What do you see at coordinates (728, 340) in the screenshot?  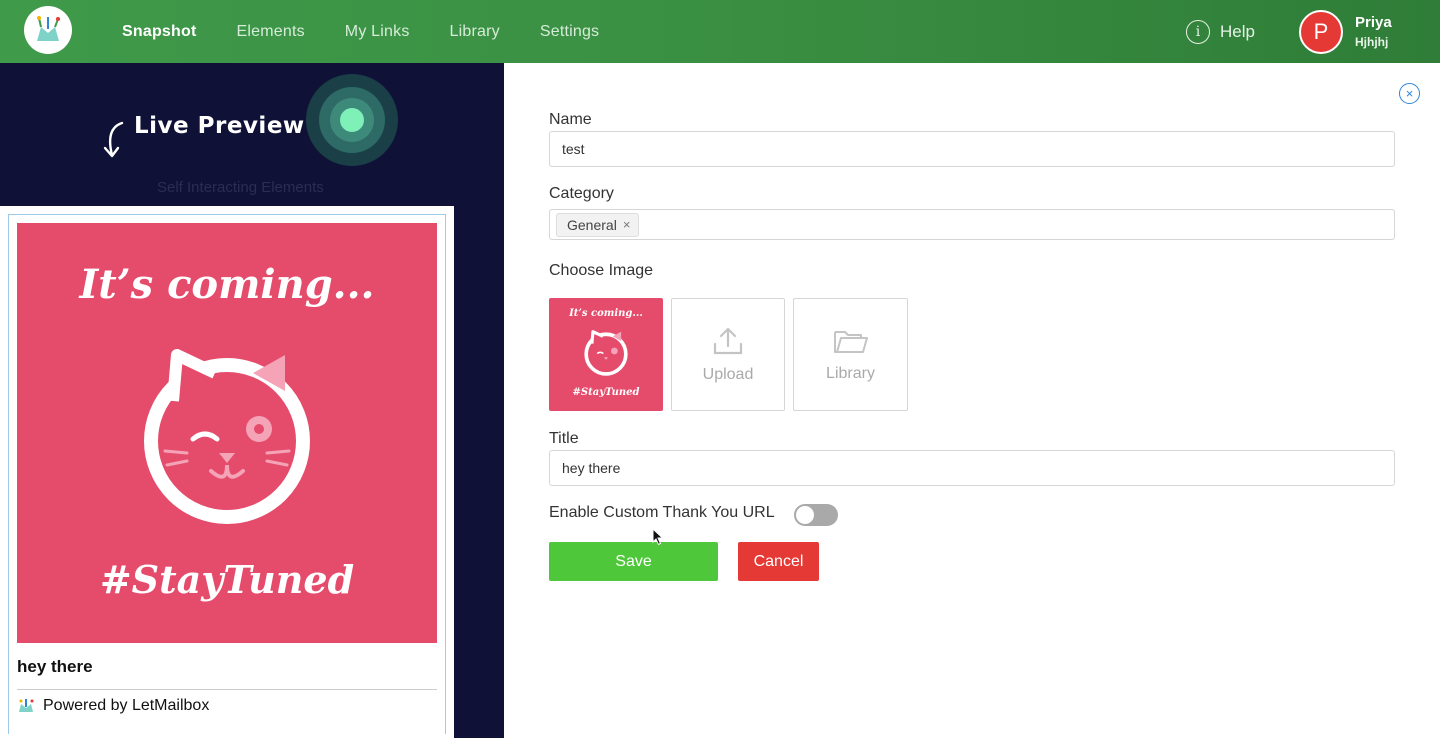 I see `upload-icon` at bounding box center [728, 340].